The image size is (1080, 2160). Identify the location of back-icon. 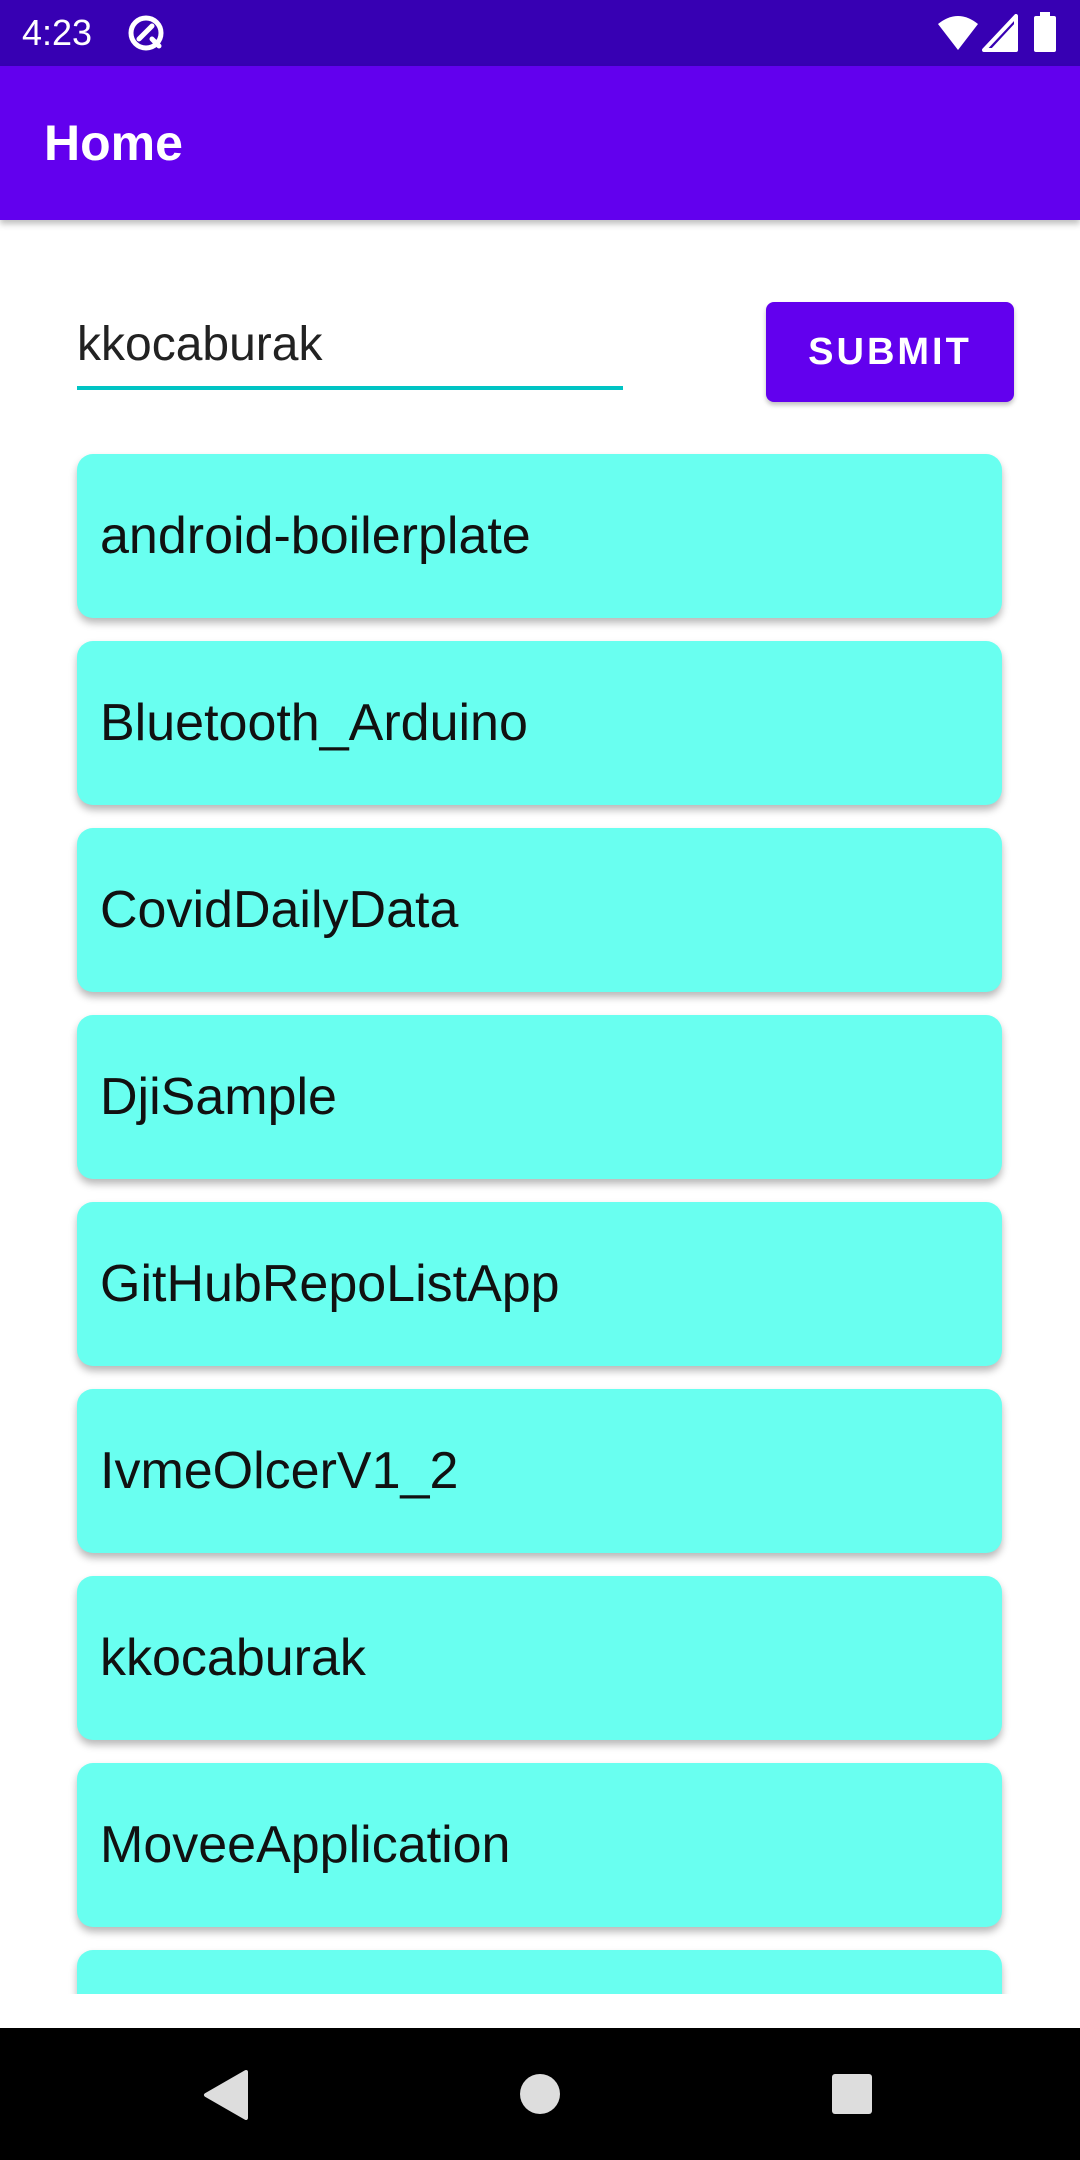
(225, 2095).